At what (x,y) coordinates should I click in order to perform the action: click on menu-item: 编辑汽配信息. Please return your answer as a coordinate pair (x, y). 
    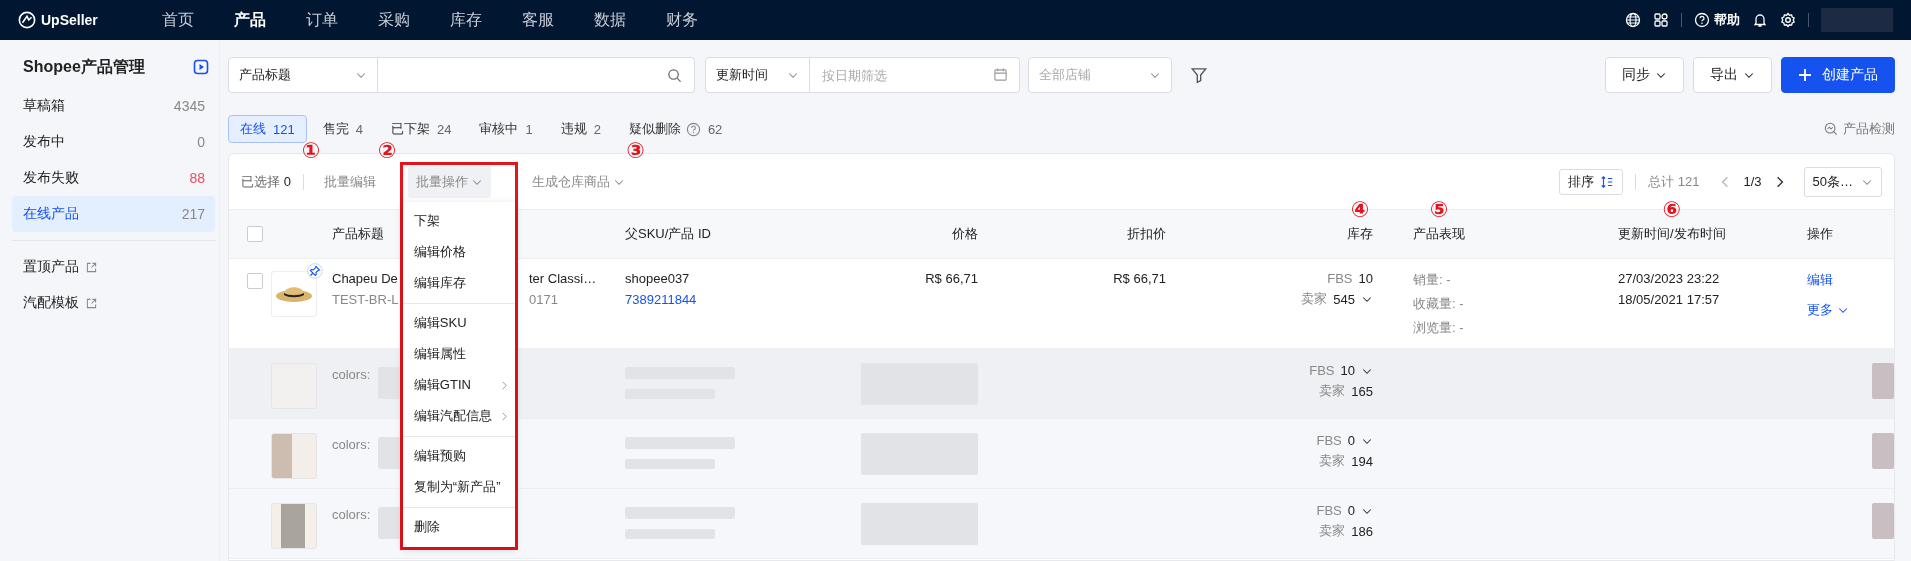
    Looking at the image, I should click on (458, 416).